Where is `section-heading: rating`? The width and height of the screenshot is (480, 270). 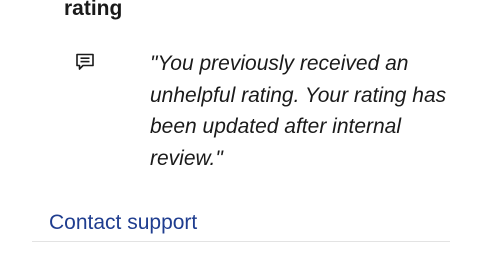
section-heading: rating is located at coordinates (93, 10).